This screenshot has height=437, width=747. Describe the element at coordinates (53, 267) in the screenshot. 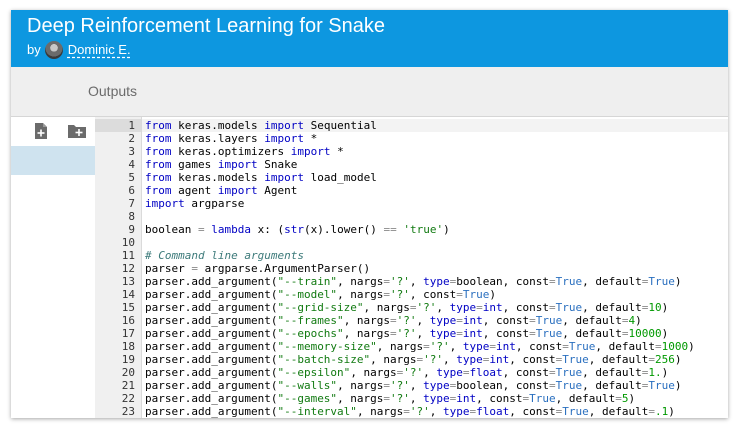

I see `file-sidebar` at that location.